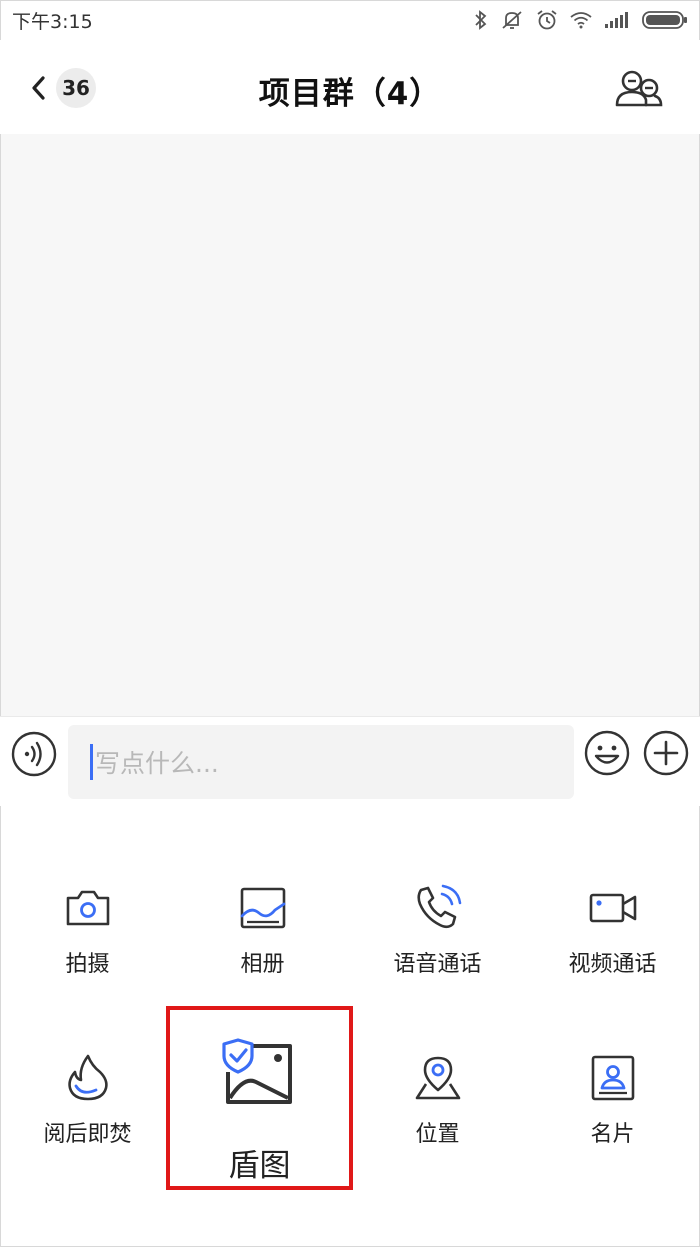 This screenshot has height=1247, width=700. Describe the element at coordinates (612, 1134) in the screenshot. I see `panel-item-label: 名片` at that location.